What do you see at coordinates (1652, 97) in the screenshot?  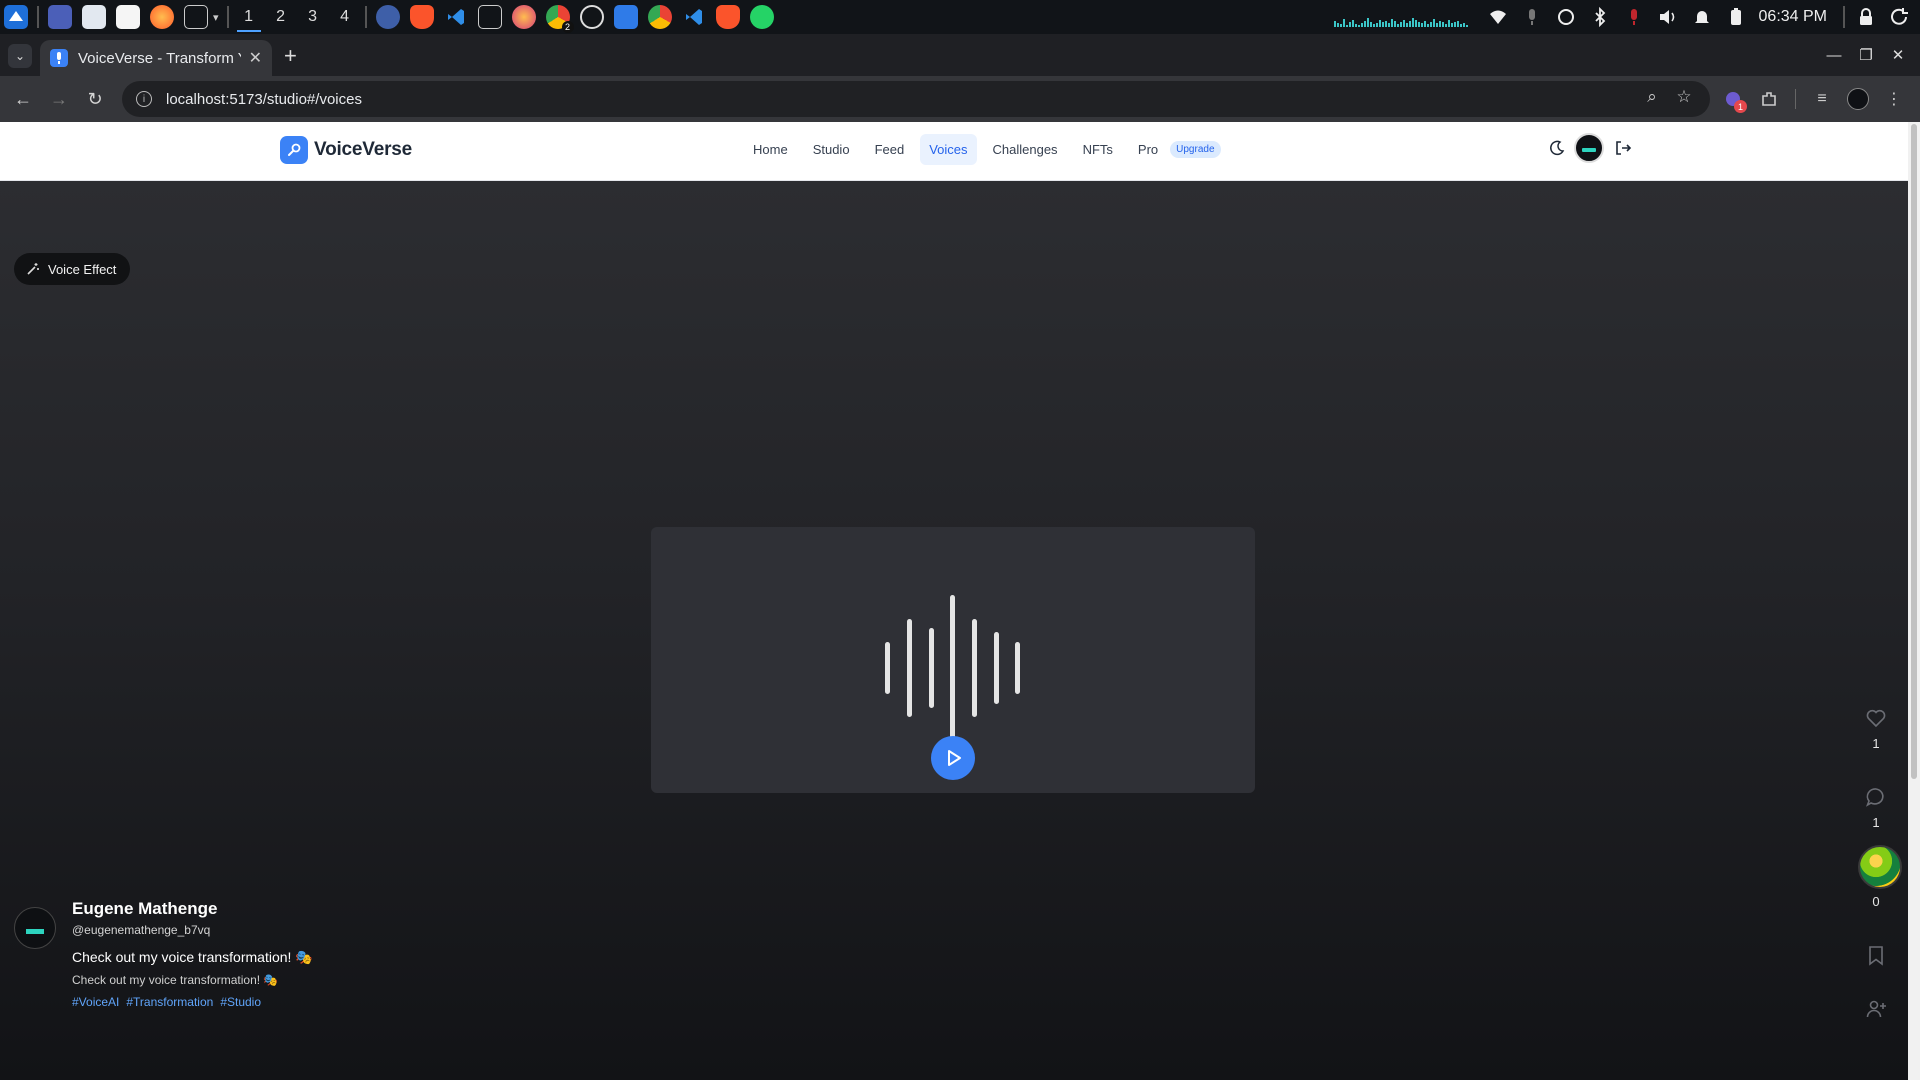 I see `zoom-magnifier-icon: ⌕` at bounding box center [1652, 97].